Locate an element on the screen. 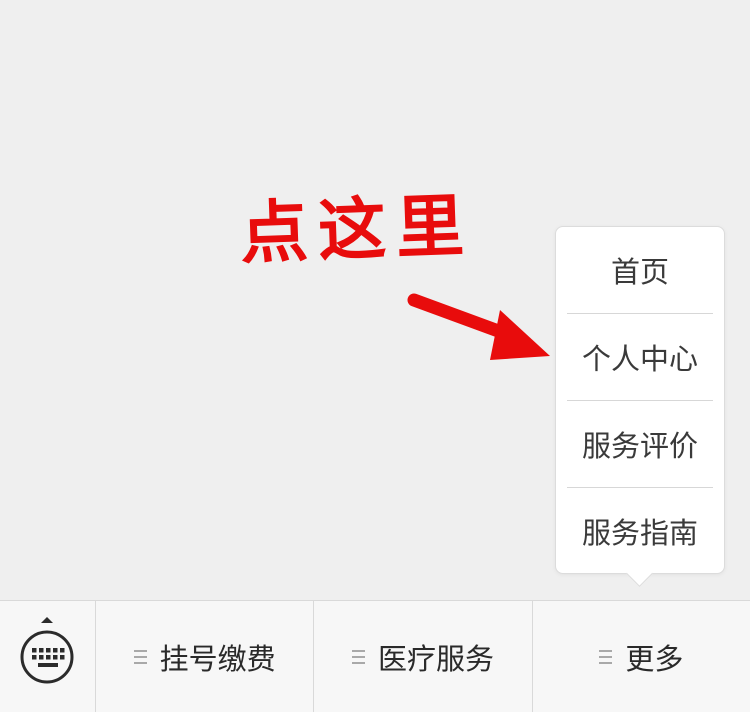 The width and height of the screenshot is (750, 712). more-popup-menu: 首页 个人中心 服务评价 服务指南 is located at coordinates (640, 400).